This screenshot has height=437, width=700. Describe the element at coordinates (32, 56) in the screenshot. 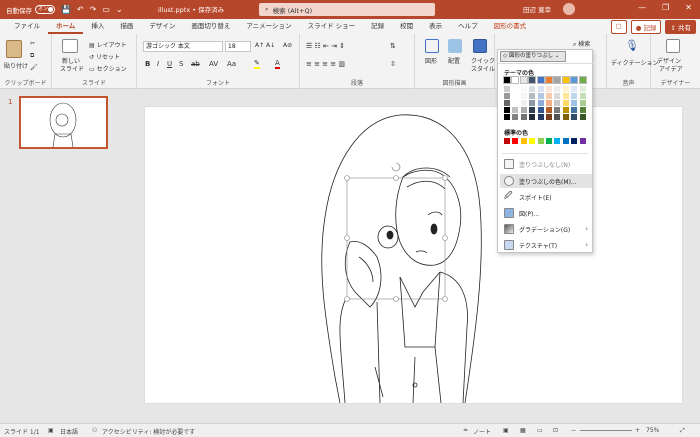

I see `copy-icon: ⧉` at that location.